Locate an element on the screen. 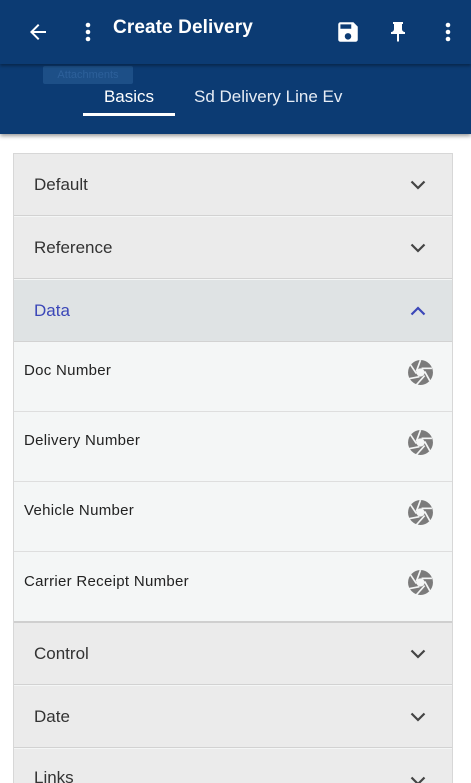 This screenshot has width=471, height=783. section-label: Default is located at coordinates (61, 184).